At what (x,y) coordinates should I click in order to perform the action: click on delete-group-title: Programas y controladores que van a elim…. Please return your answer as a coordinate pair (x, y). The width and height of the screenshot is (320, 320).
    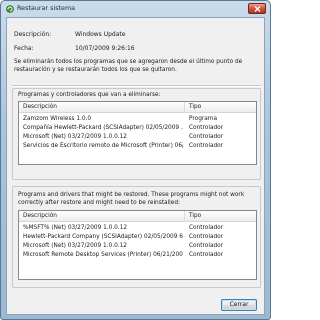
    Looking at the image, I should click on (89, 95).